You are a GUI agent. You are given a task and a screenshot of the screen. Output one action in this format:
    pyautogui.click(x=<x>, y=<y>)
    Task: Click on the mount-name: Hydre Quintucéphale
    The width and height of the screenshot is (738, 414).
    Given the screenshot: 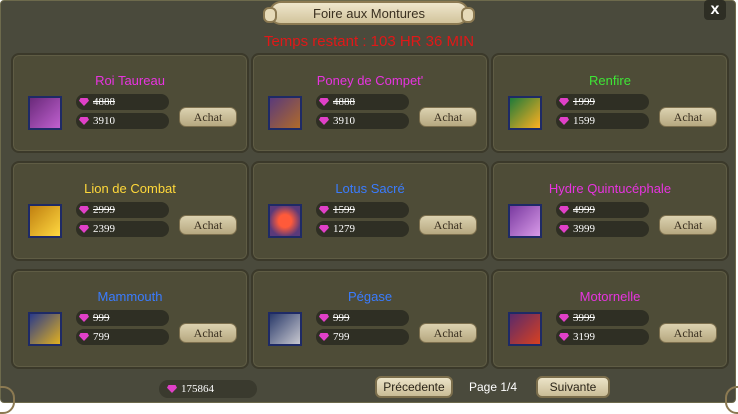 What is the action you would take?
    pyautogui.click(x=610, y=188)
    